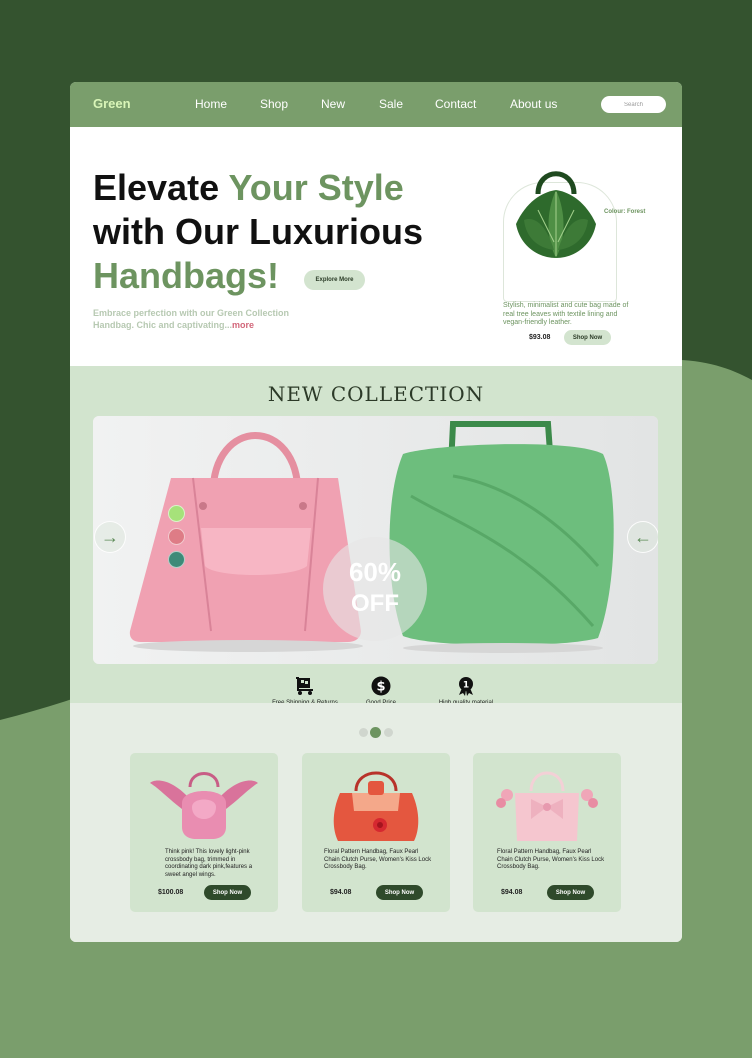 The height and width of the screenshot is (1058, 752). I want to click on nav-contact: Contact, so click(455, 104).